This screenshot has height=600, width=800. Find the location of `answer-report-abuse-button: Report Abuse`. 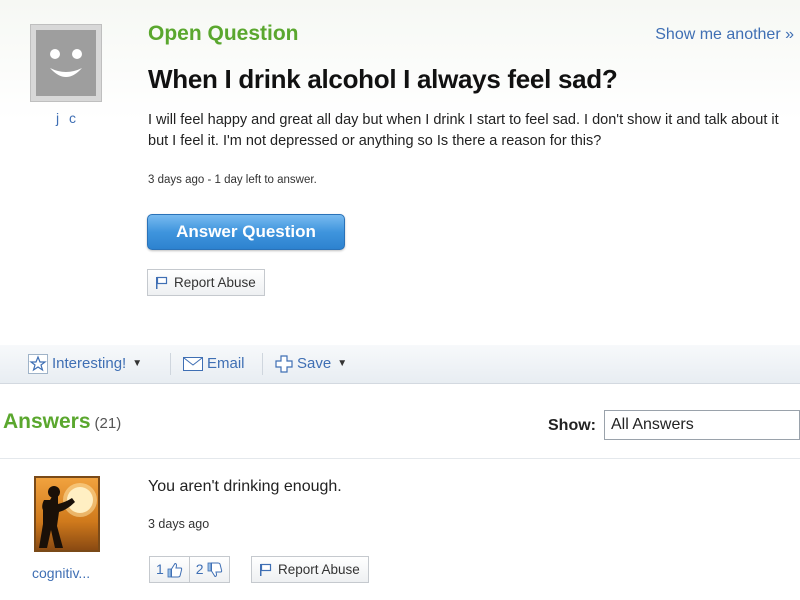

answer-report-abuse-button: Report Abuse is located at coordinates (310, 569).